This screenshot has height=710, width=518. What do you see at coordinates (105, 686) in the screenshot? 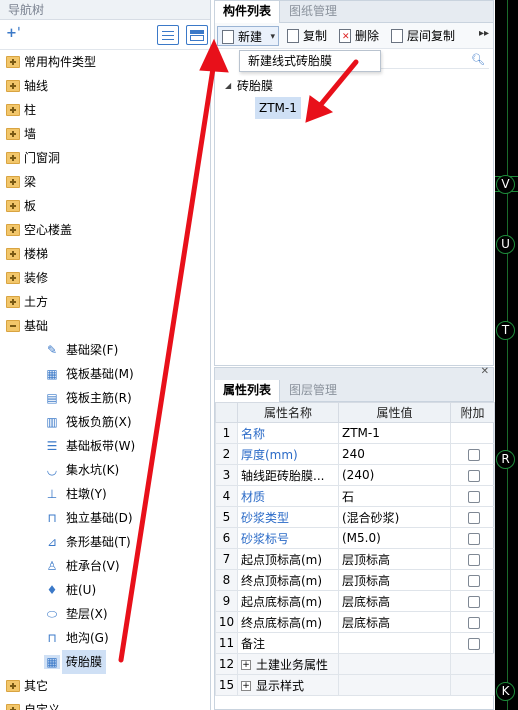
I see `nav-tree-item: 其它` at bounding box center [105, 686].